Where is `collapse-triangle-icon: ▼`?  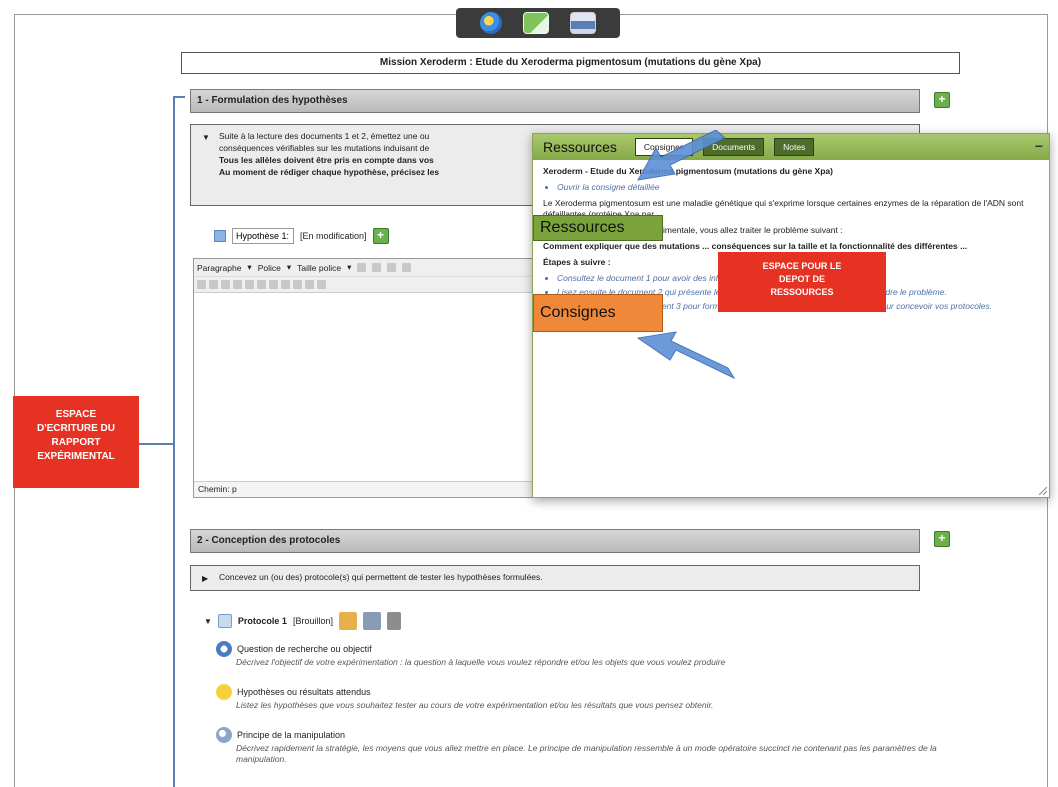 collapse-triangle-icon: ▼ is located at coordinates (206, 138).